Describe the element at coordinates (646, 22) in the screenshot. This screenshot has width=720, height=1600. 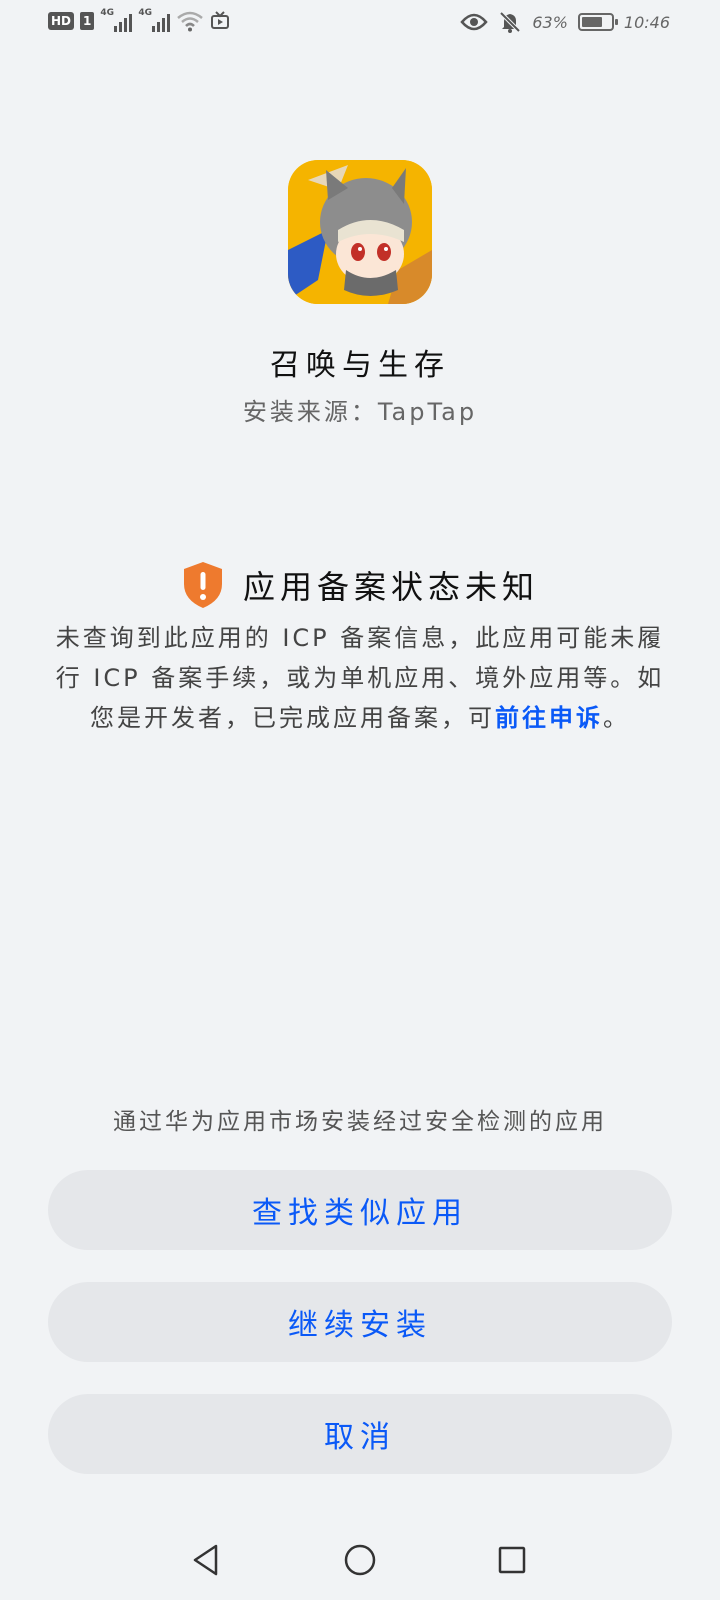
I see `status-time: 10:46` at that location.